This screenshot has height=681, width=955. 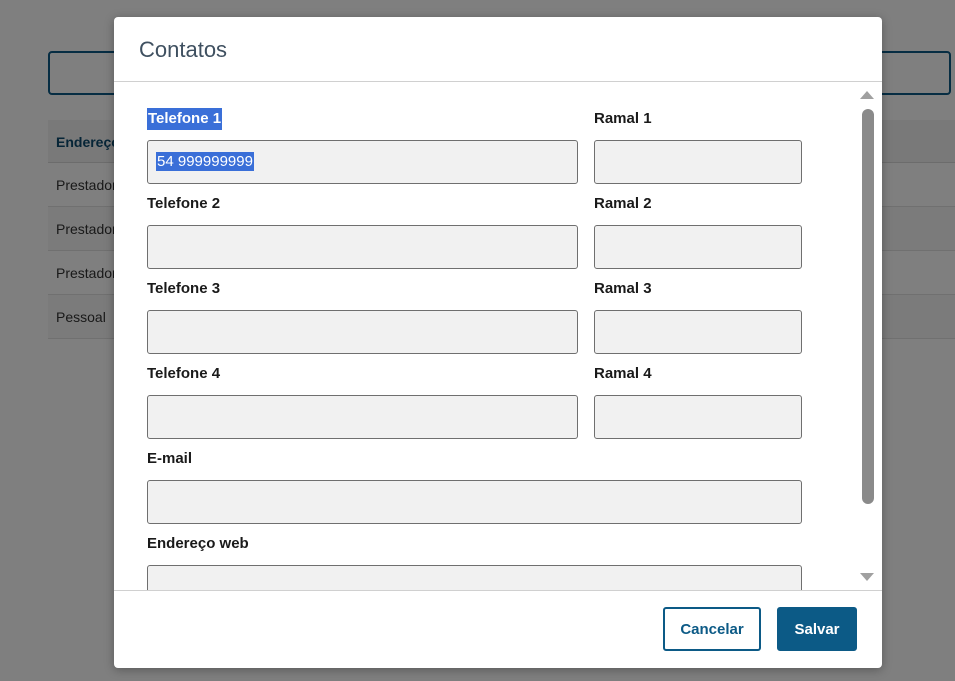 I want to click on telefone-3-input, so click(x=362, y=332).